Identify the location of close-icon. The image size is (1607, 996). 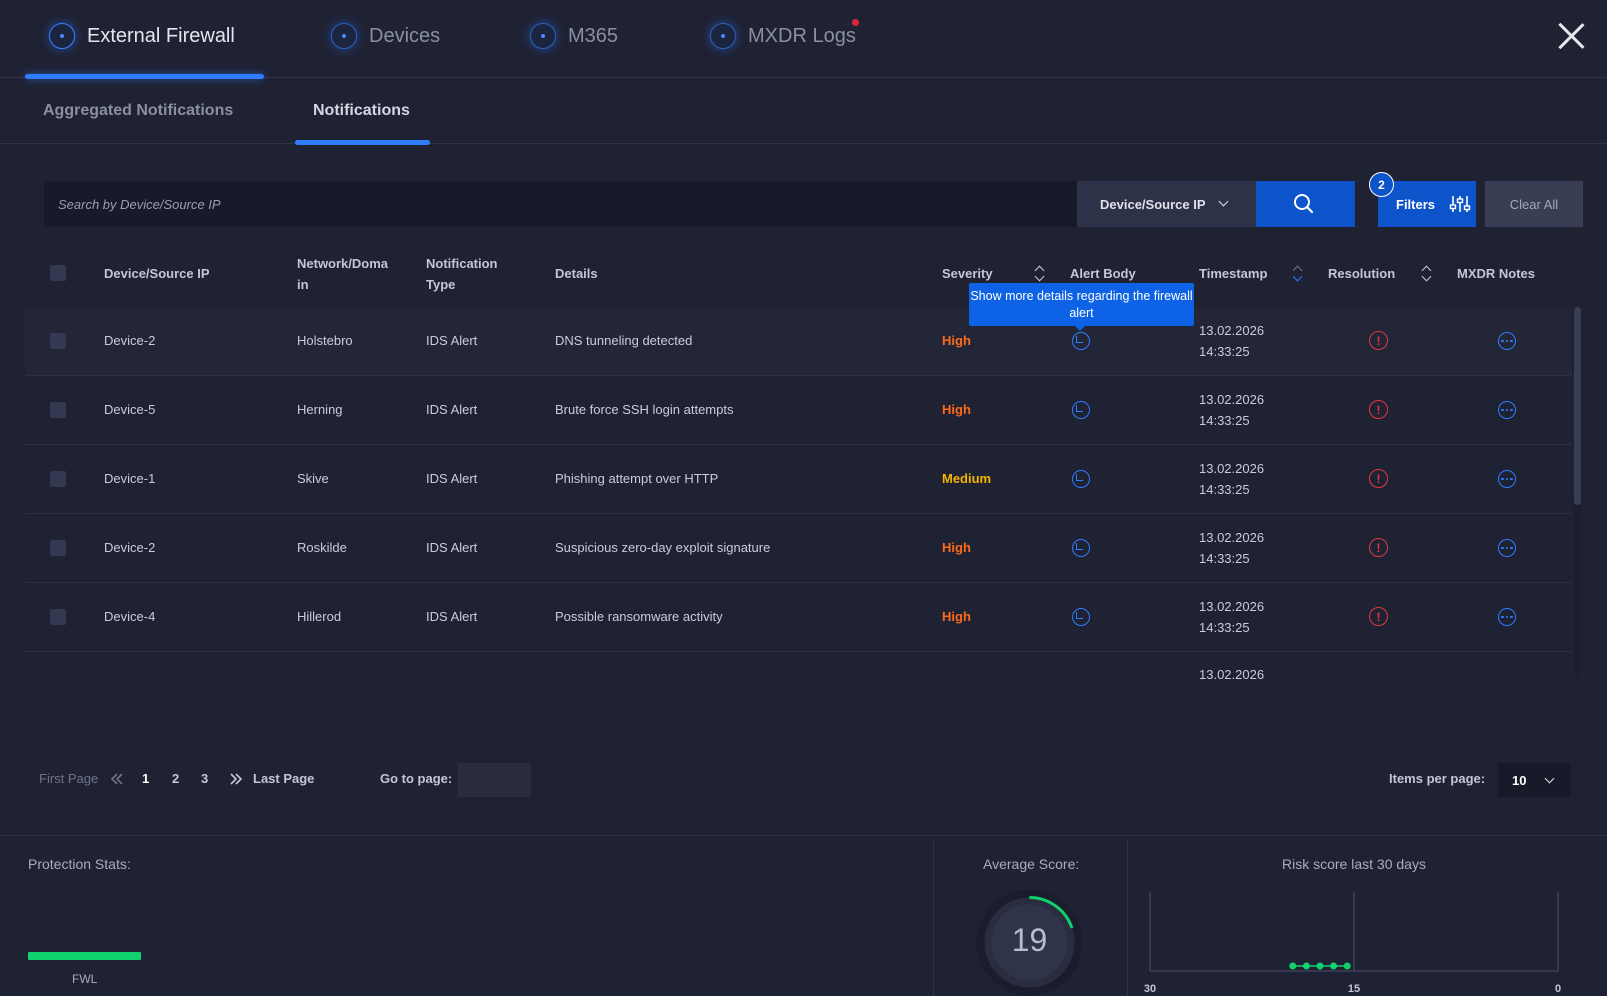
(1571, 36).